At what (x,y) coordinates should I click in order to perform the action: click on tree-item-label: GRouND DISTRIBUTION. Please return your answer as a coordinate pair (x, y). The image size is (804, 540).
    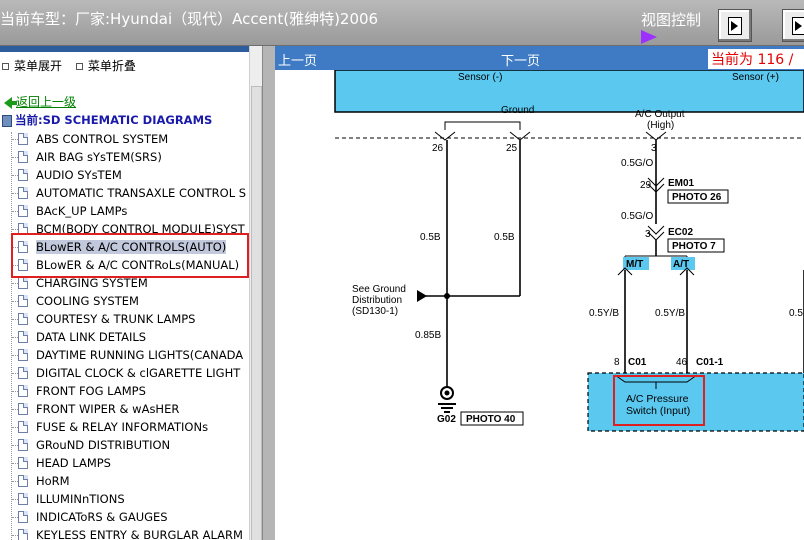
    Looking at the image, I should click on (103, 445).